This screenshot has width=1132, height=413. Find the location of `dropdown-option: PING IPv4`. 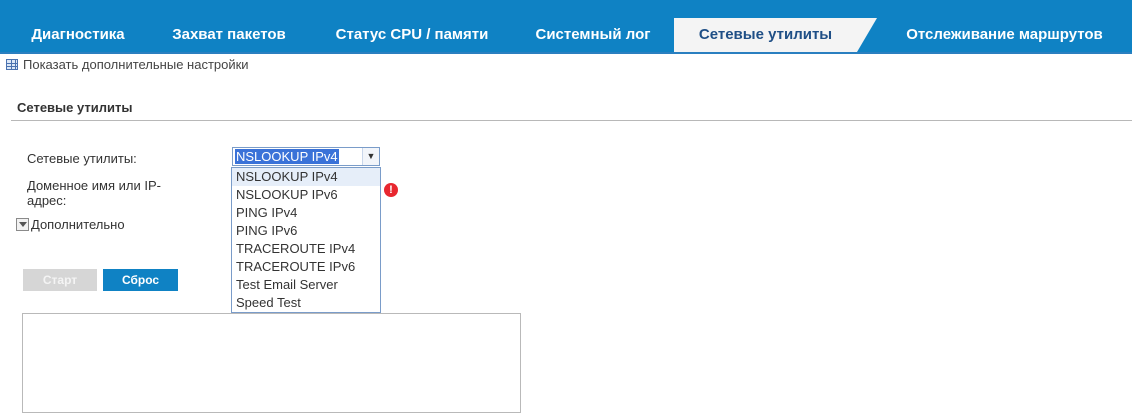

dropdown-option: PING IPv4 is located at coordinates (306, 213).